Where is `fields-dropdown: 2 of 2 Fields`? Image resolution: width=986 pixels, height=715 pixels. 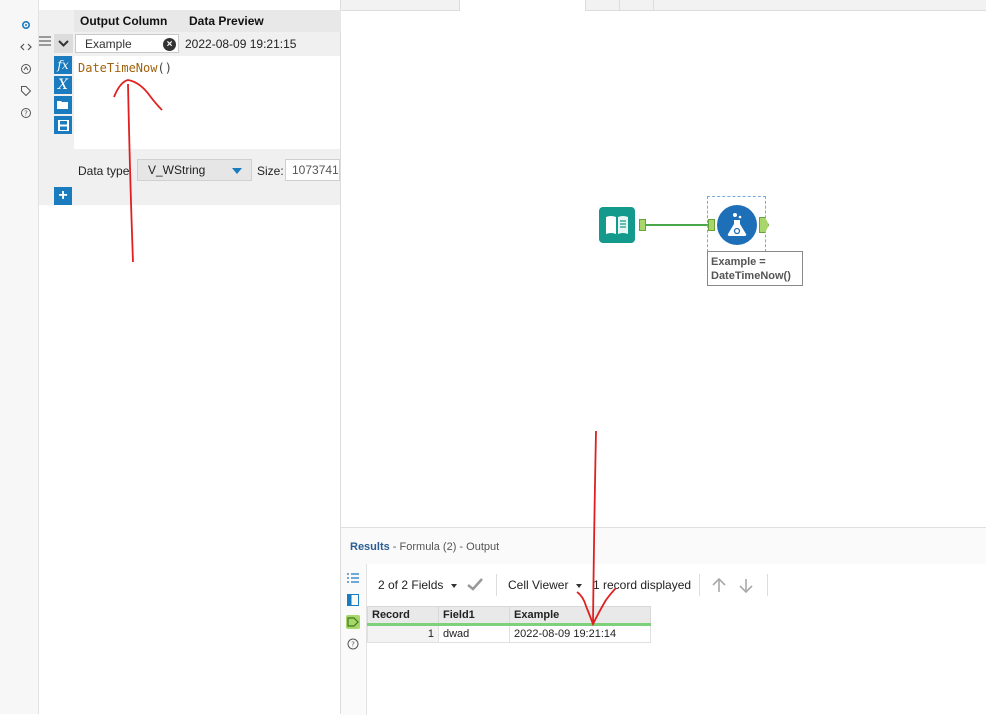 fields-dropdown: 2 of 2 Fields is located at coordinates (430, 586).